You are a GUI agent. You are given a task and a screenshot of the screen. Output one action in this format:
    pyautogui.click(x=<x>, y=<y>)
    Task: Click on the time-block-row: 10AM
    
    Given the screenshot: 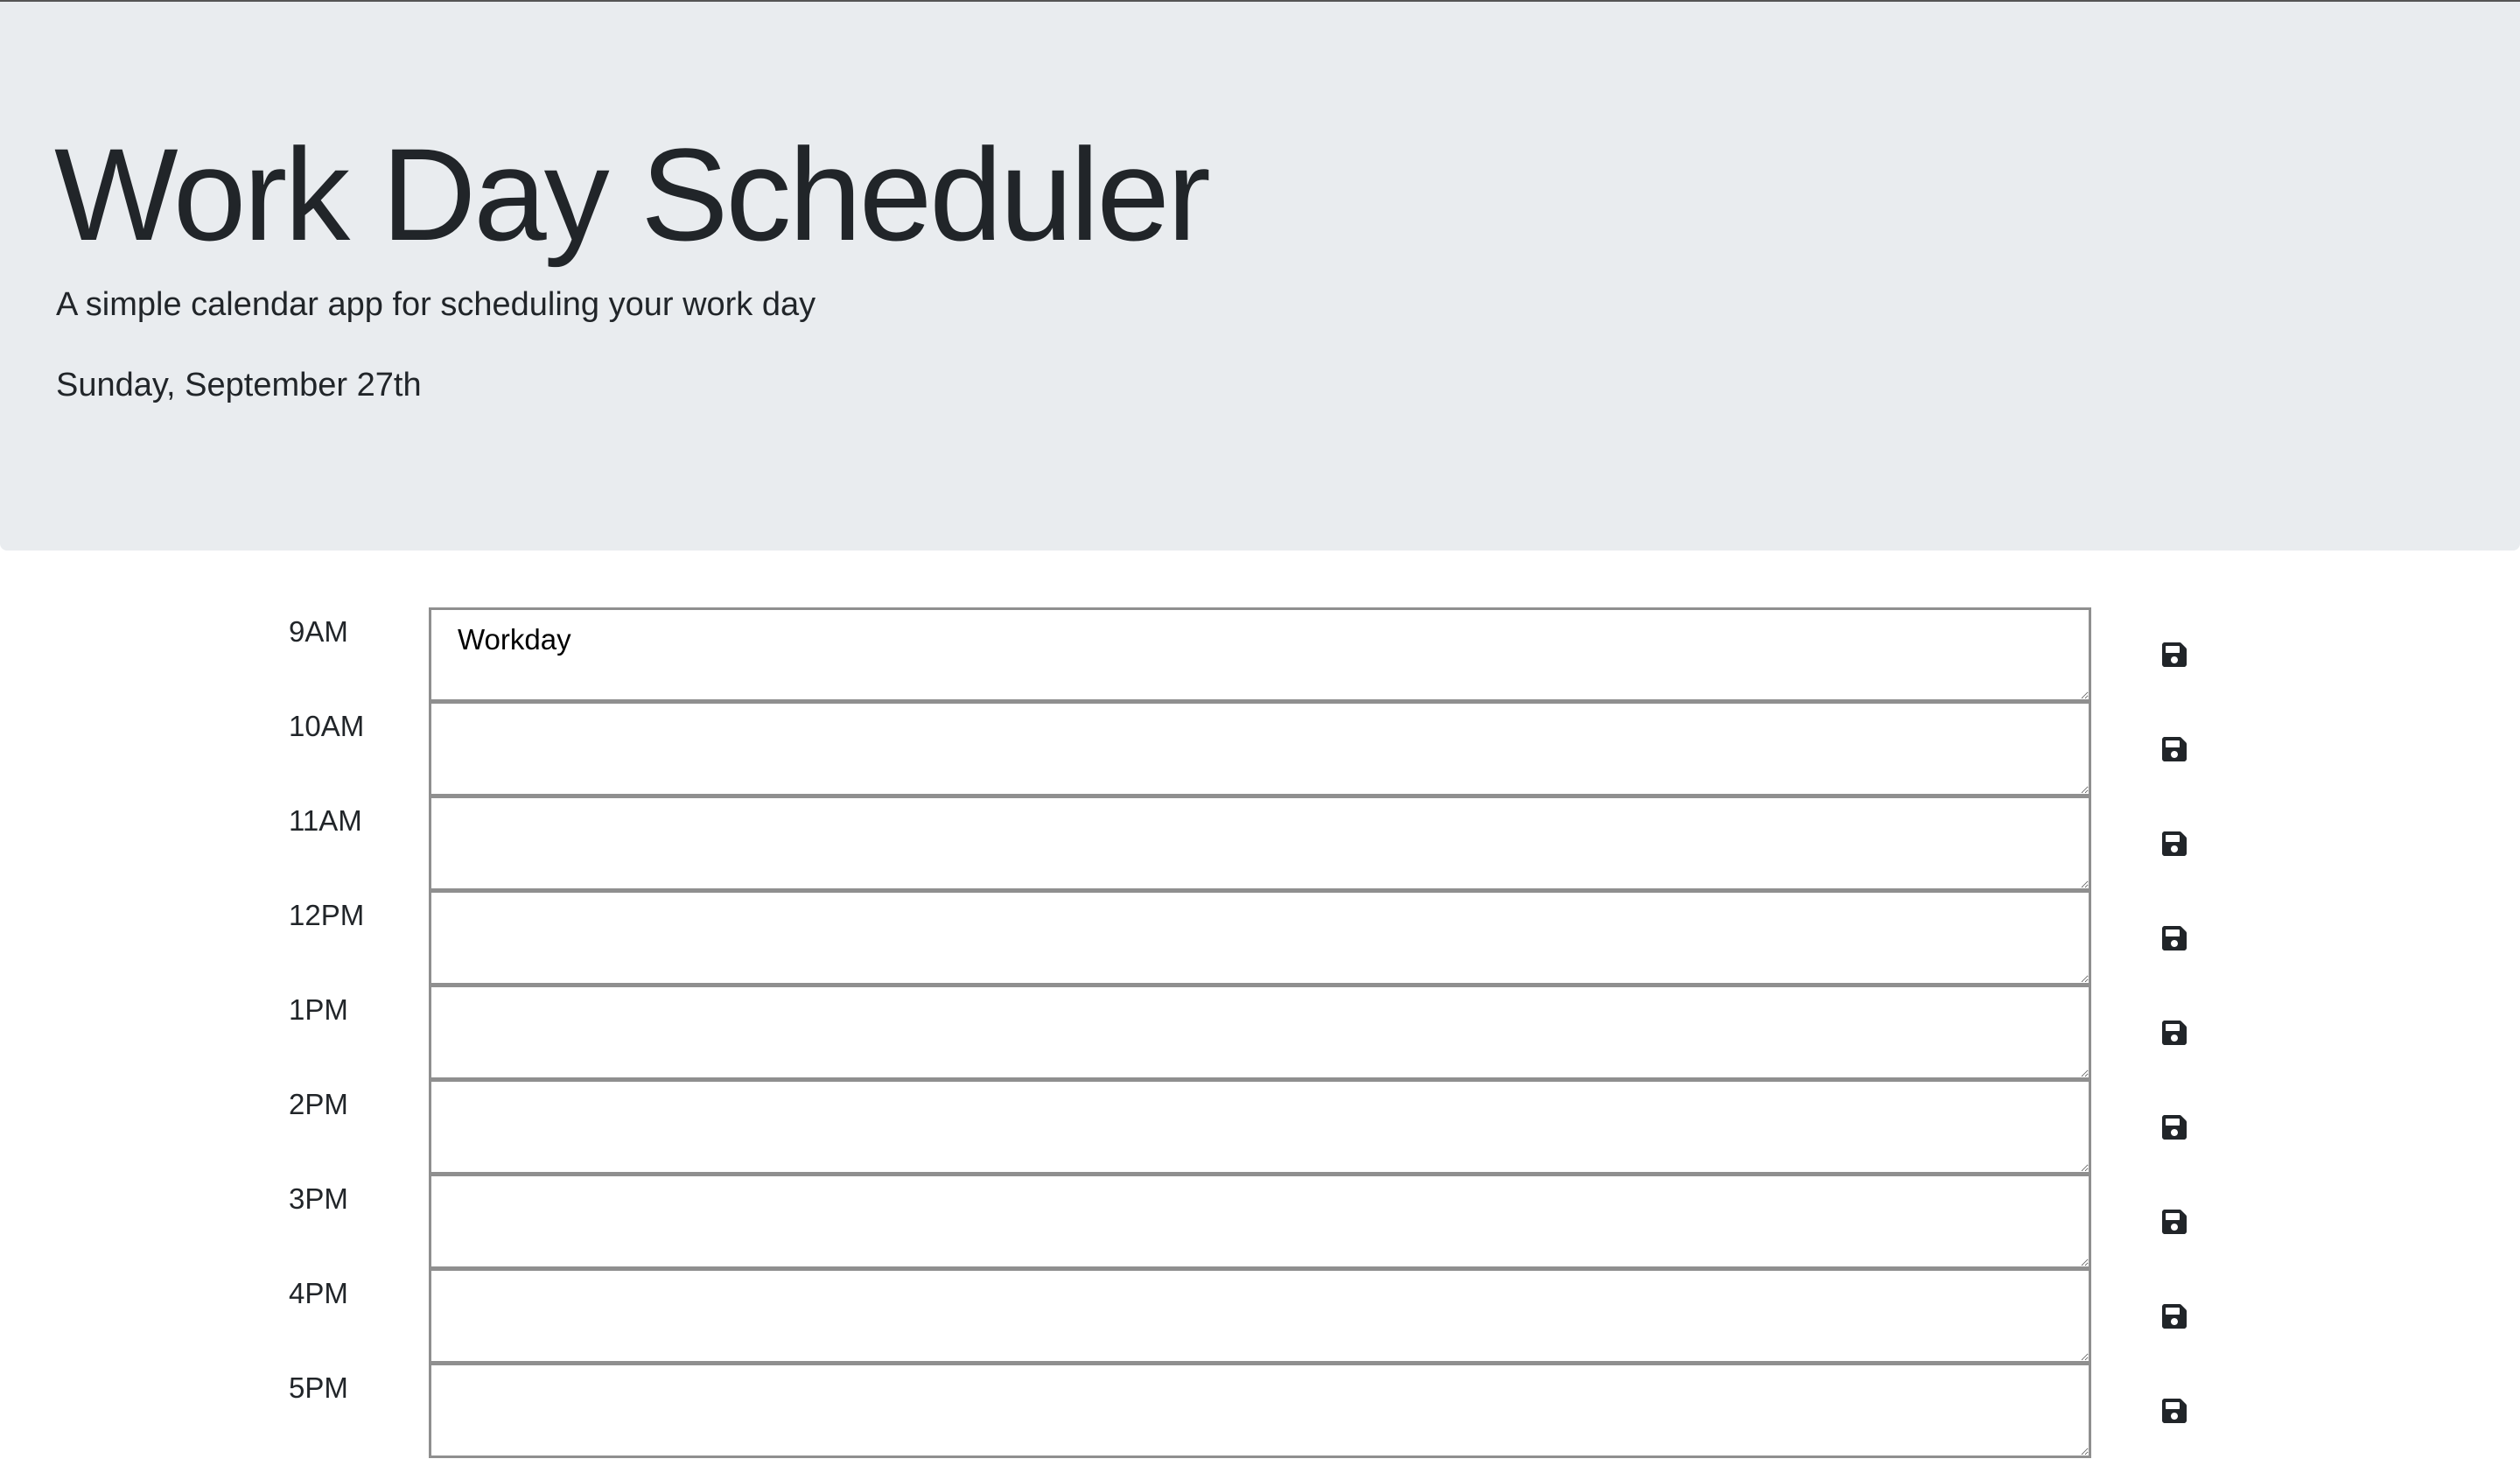 What is the action you would take?
    pyautogui.click(x=1260, y=748)
    